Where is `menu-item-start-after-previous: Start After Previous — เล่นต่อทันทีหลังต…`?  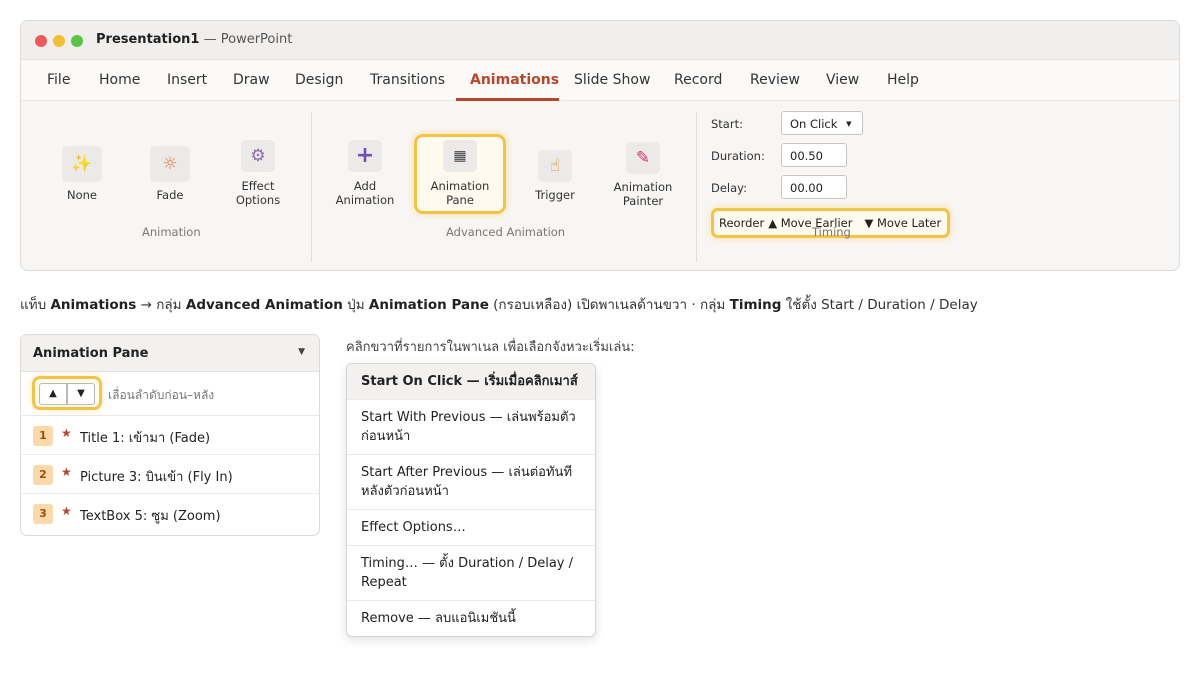 menu-item-start-after-previous: Start After Previous — เล่นต่อทันทีหลังต… is located at coordinates (471, 482).